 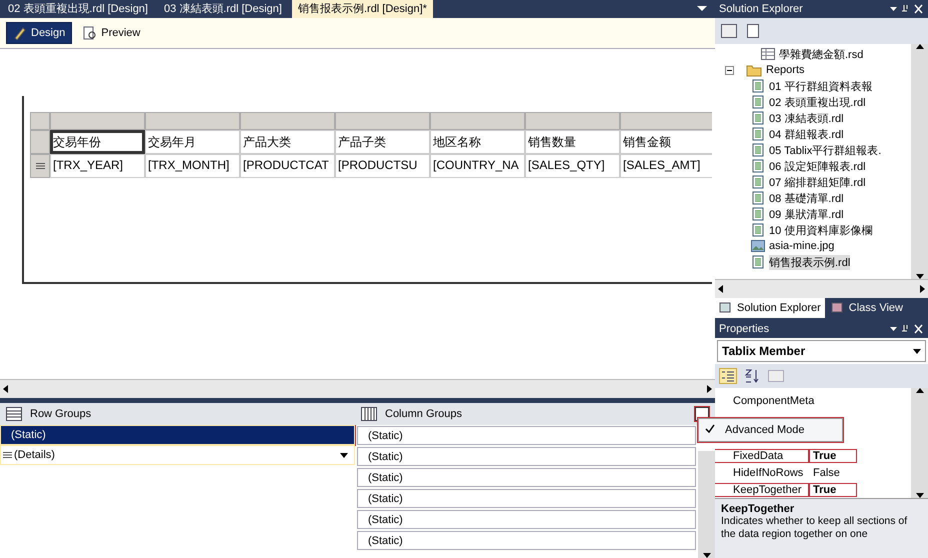 What do you see at coordinates (40, 142) in the screenshot?
I see `row-handle` at bounding box center [40, 142].